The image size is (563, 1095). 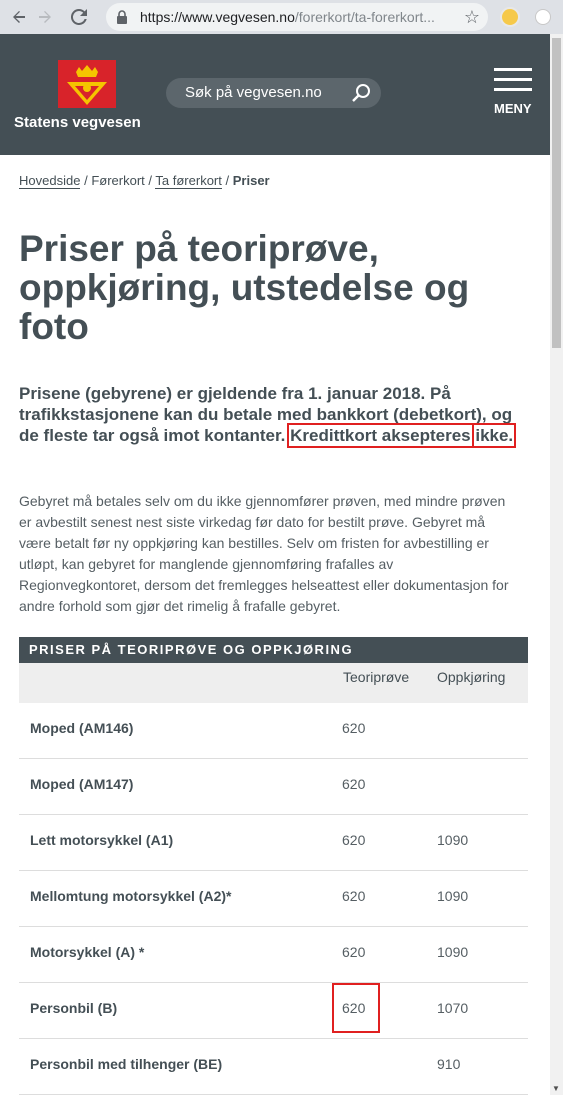 What do you see at coordinates (217, 17) in the screenshot?
I see `url-domain: https://www.vegvesen.no` at bounding box center [217, 17].